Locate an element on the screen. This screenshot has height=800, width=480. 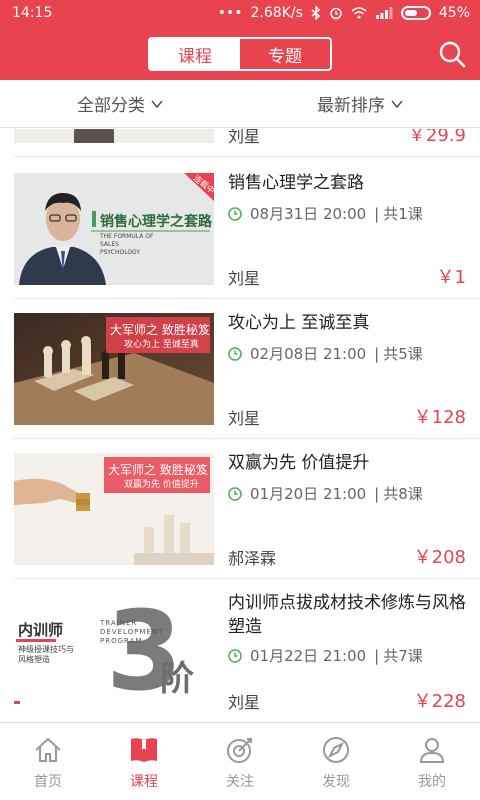
course-lesson-count: 共5课 is located at coordinates (403, 354).